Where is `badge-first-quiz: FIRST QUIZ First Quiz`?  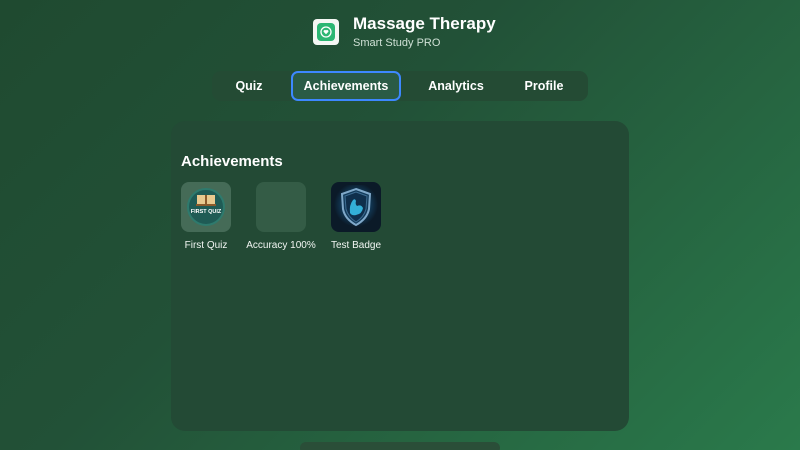
badge-first-quiz: FIRST QUIZ First Quiz is located at coordinates (206, 216).